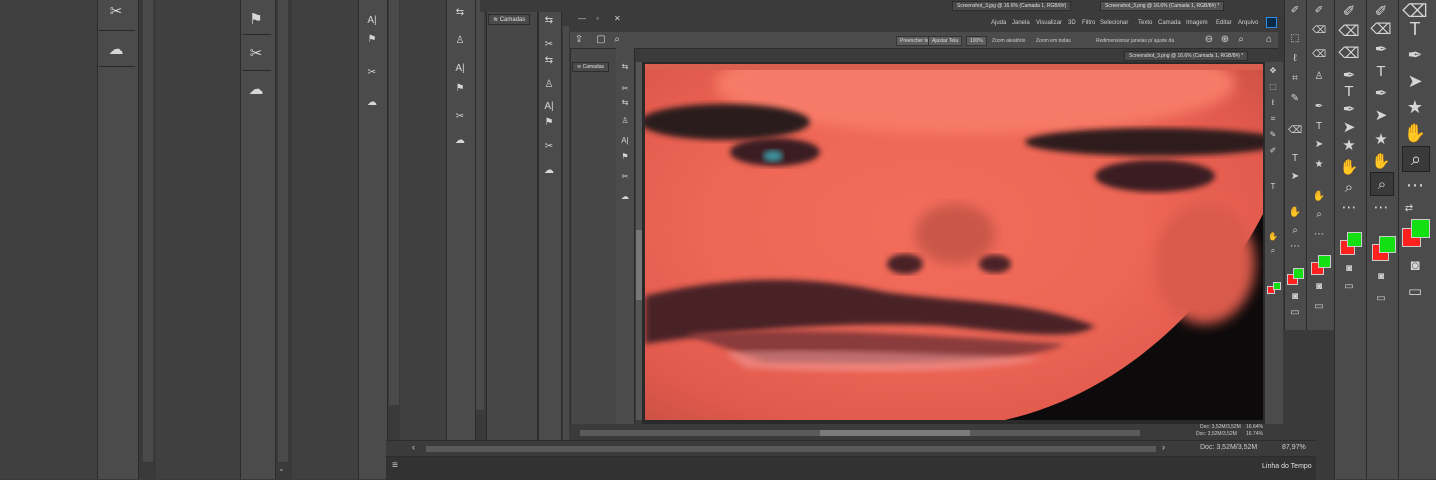 The height and width of the screenshot is (480, 1436). I want to click on marquee-icon: ⬚, so click(1295, 39).